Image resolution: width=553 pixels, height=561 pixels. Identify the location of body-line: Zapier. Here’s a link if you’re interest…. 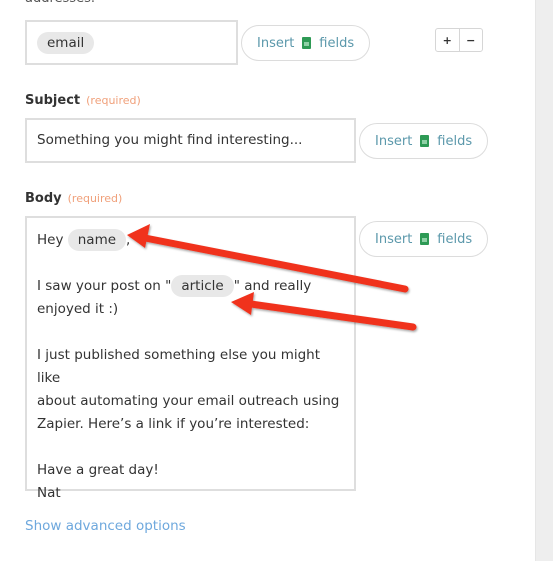
(173, 424).